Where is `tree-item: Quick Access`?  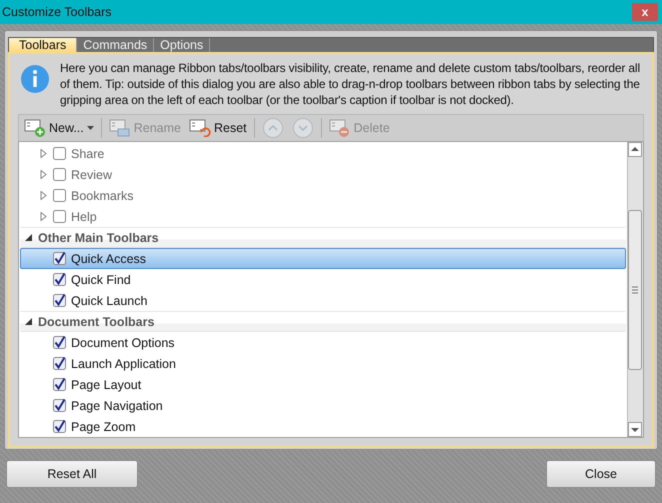
tree-item: Quick Access is located at coordinates (323, 258).